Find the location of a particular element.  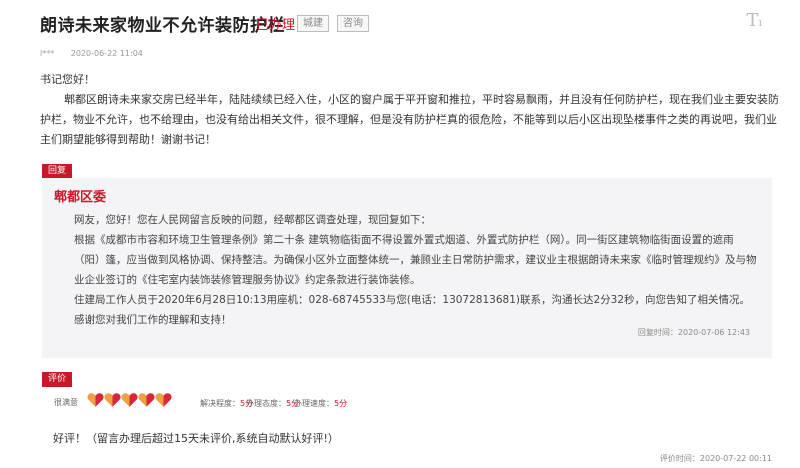

font-size-icon: Tı is located at coordinates (754, 20).